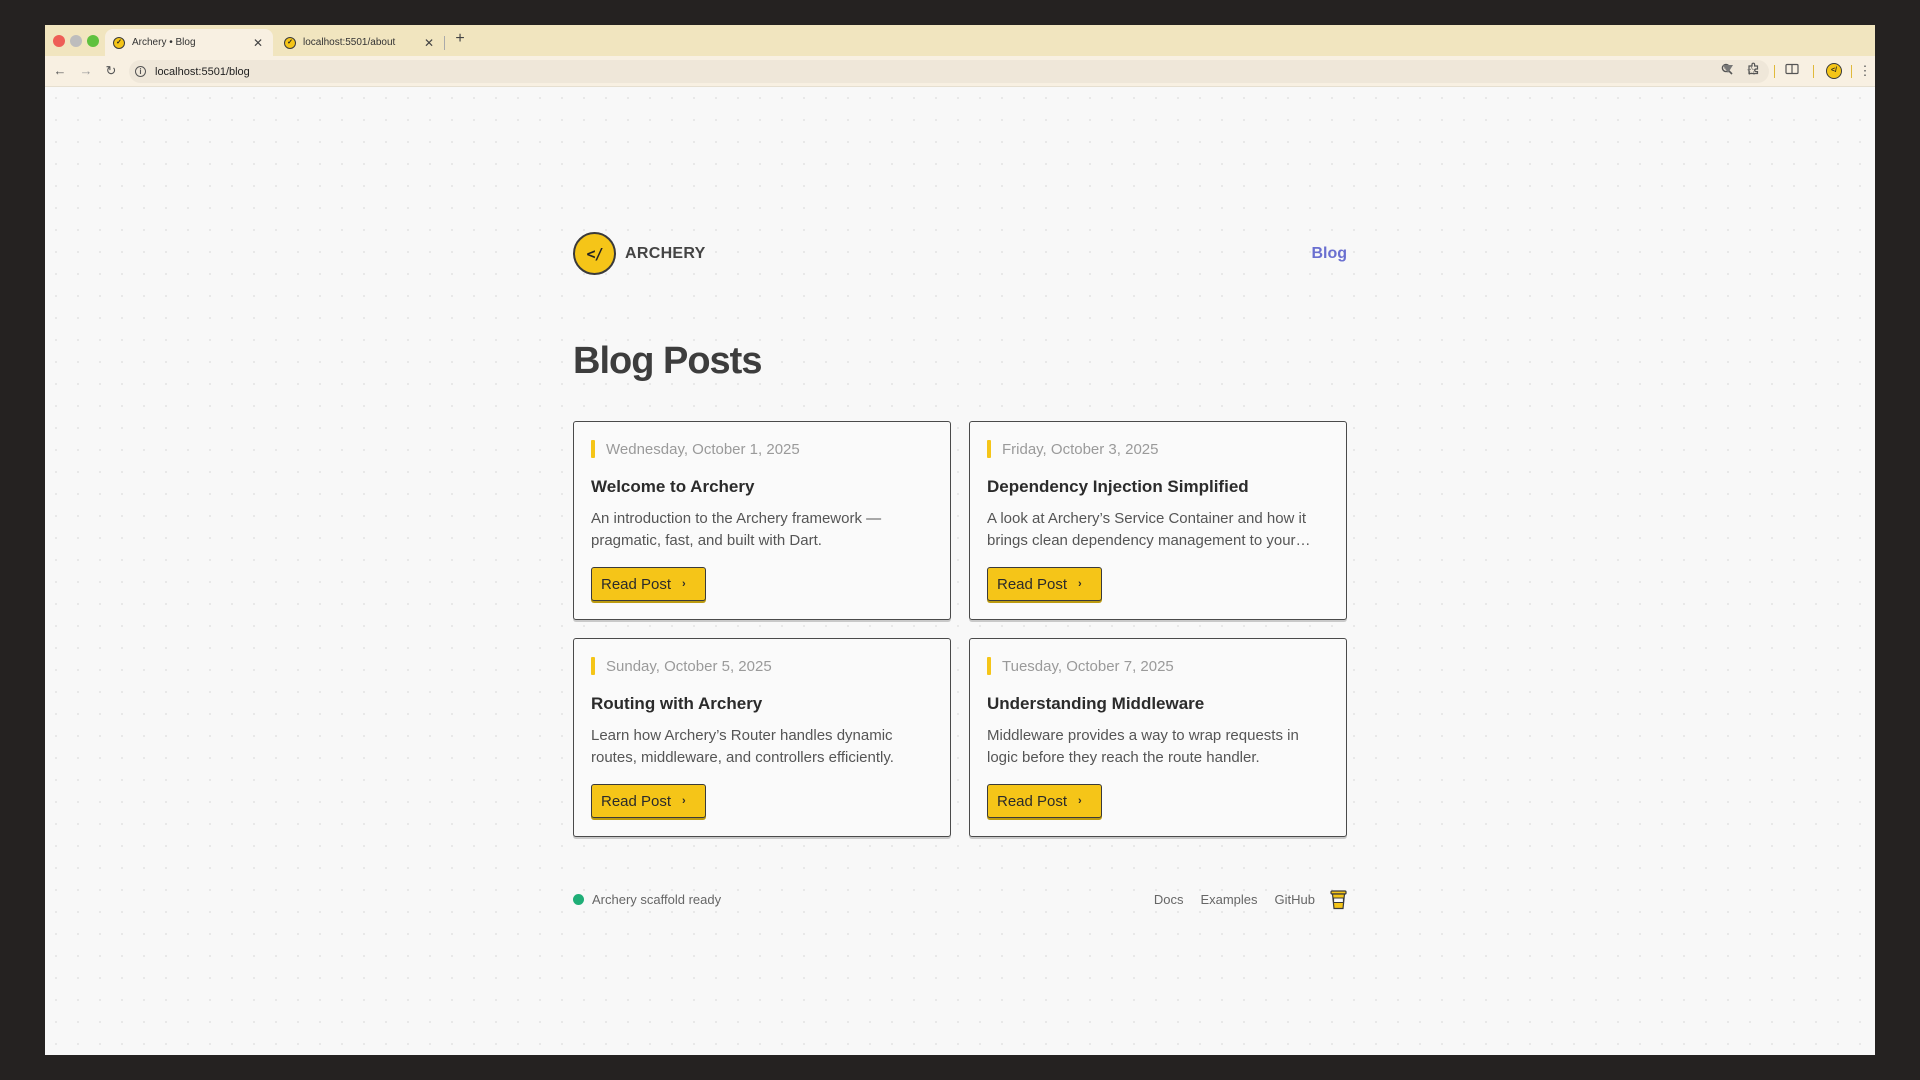 The image size is (1920, 1080). Describe the element at coordinates (1295, 899) in the screenshot. I see `footer-link-github: GitHub` at that location.